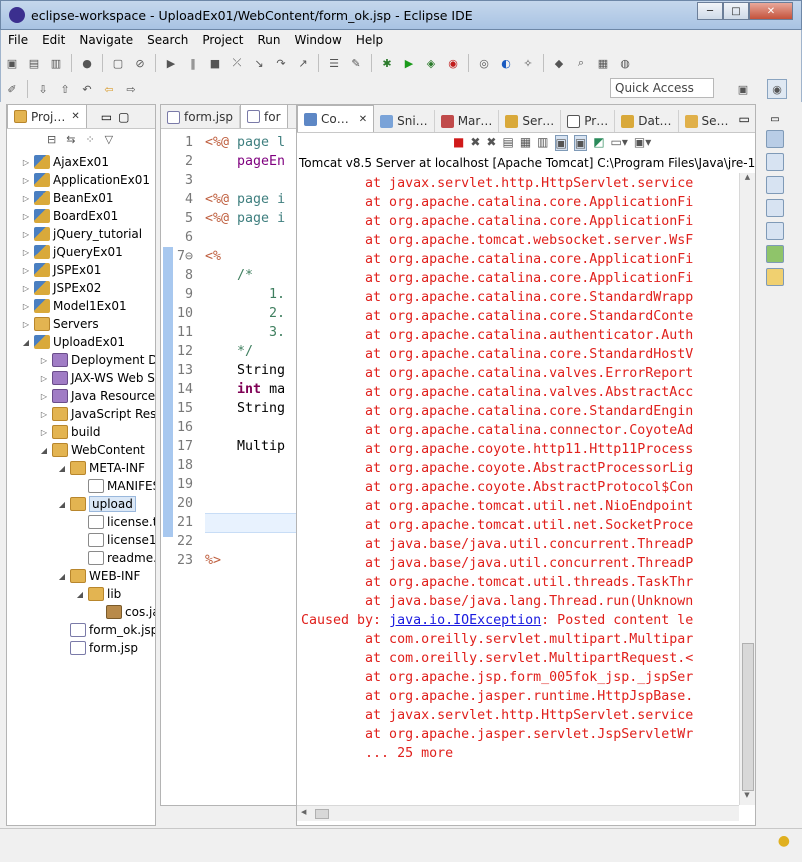 Image resolution: width=802 pixels, height=862 pixels. I want to click on link-editor-icon: ⇆, so click(70, 139).